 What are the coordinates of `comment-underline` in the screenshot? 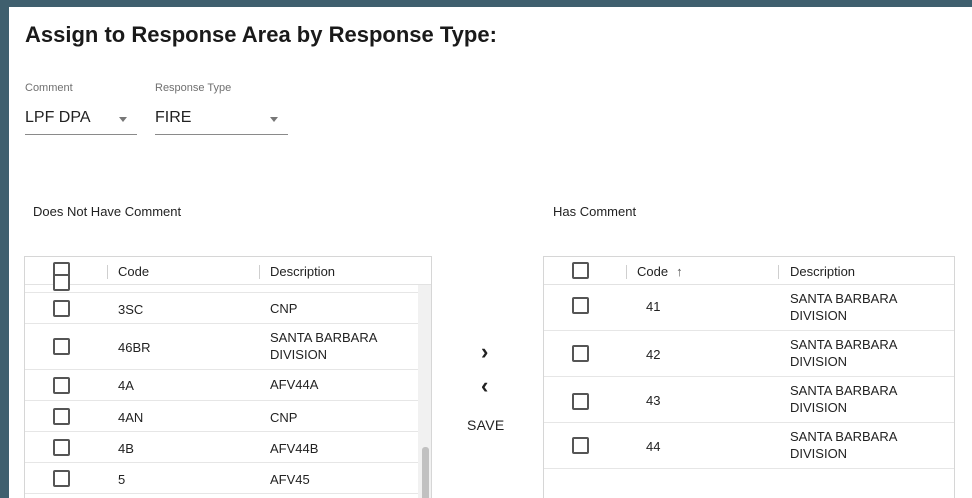 It's located at (81, 134).